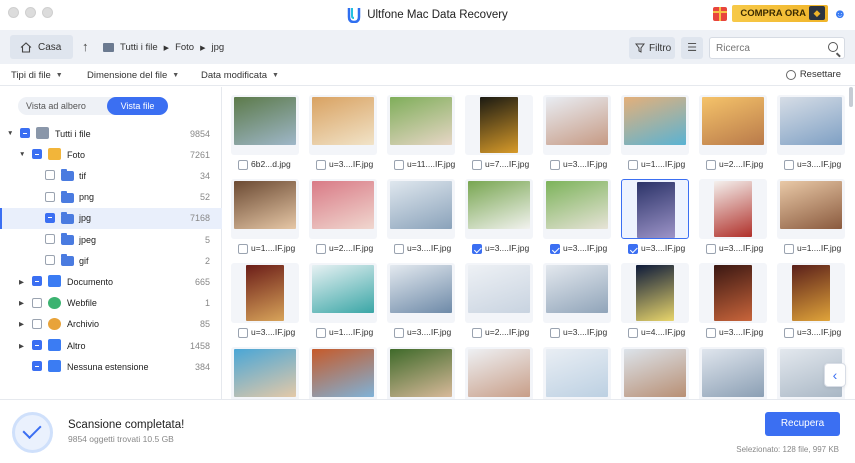 This screenshot has width=855, height=463. What do you see at coordinates (56, 106) in the screenshot?
I see `tree-view-tab: Vista ad albero` at bounding box center [56, 106].